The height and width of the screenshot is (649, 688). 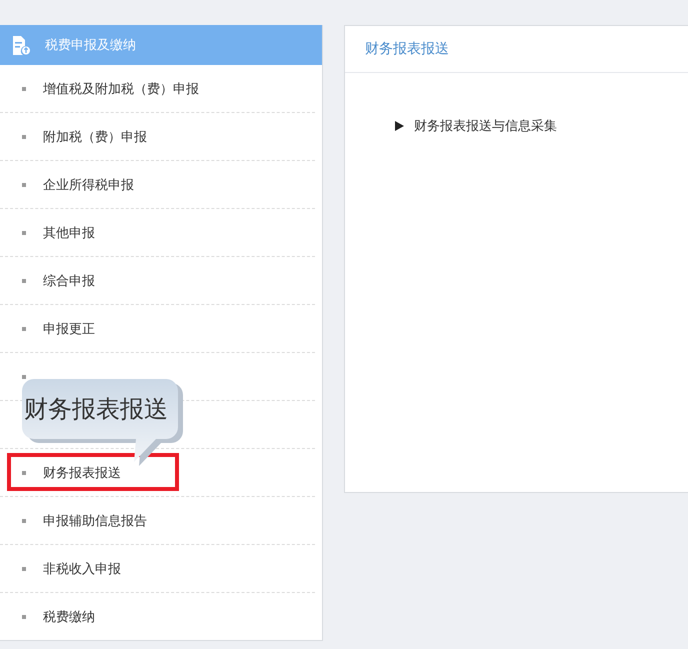 What do you see at coordinates (82, 569) in the screenshot?
I see `menu-item: 非税收入申报` at bounding box center [82, 569].